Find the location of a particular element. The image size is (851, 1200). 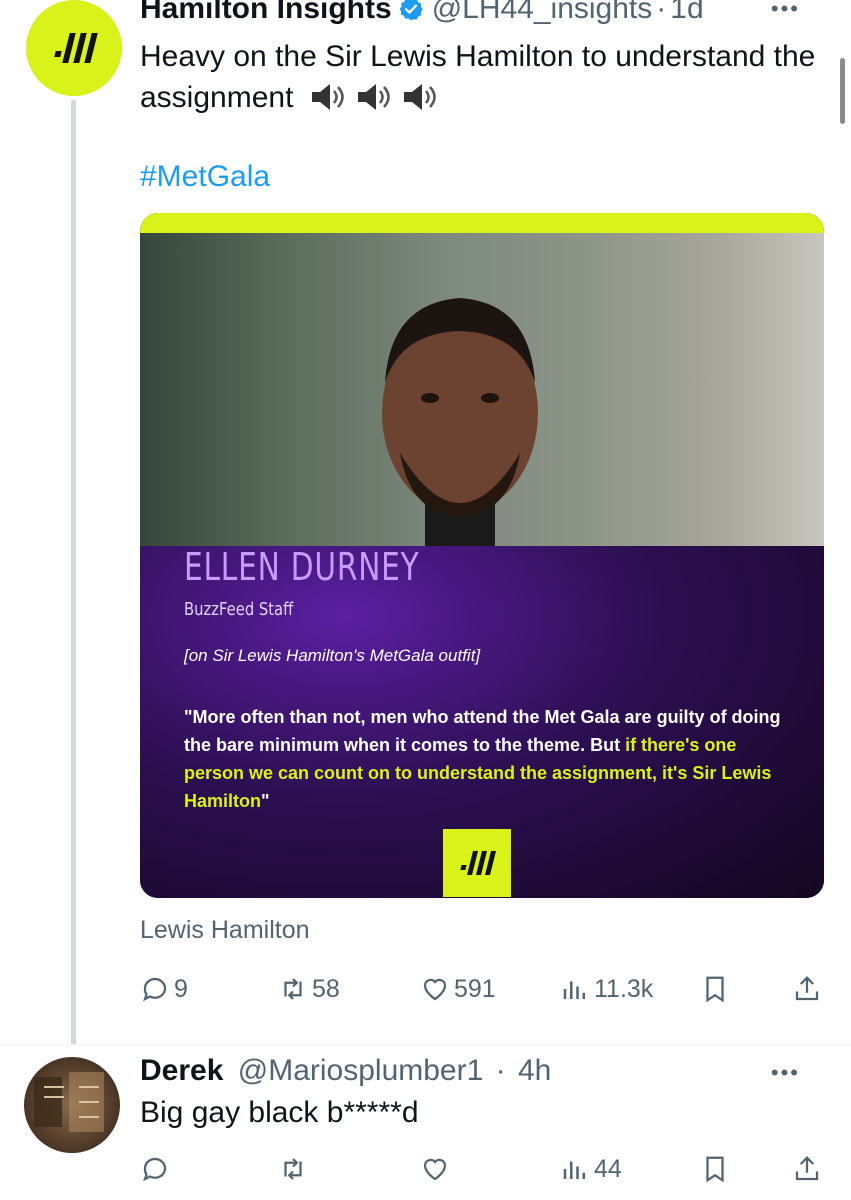

repost-button: 58 is located at coordinates (309, 989).